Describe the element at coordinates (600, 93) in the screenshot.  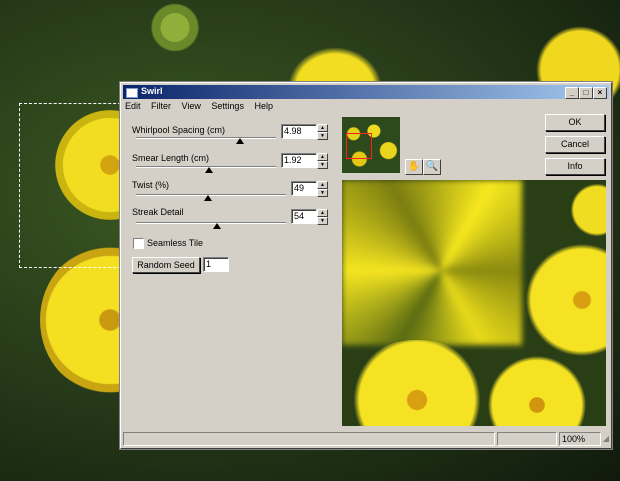
I see `close-button: ×` at that location.